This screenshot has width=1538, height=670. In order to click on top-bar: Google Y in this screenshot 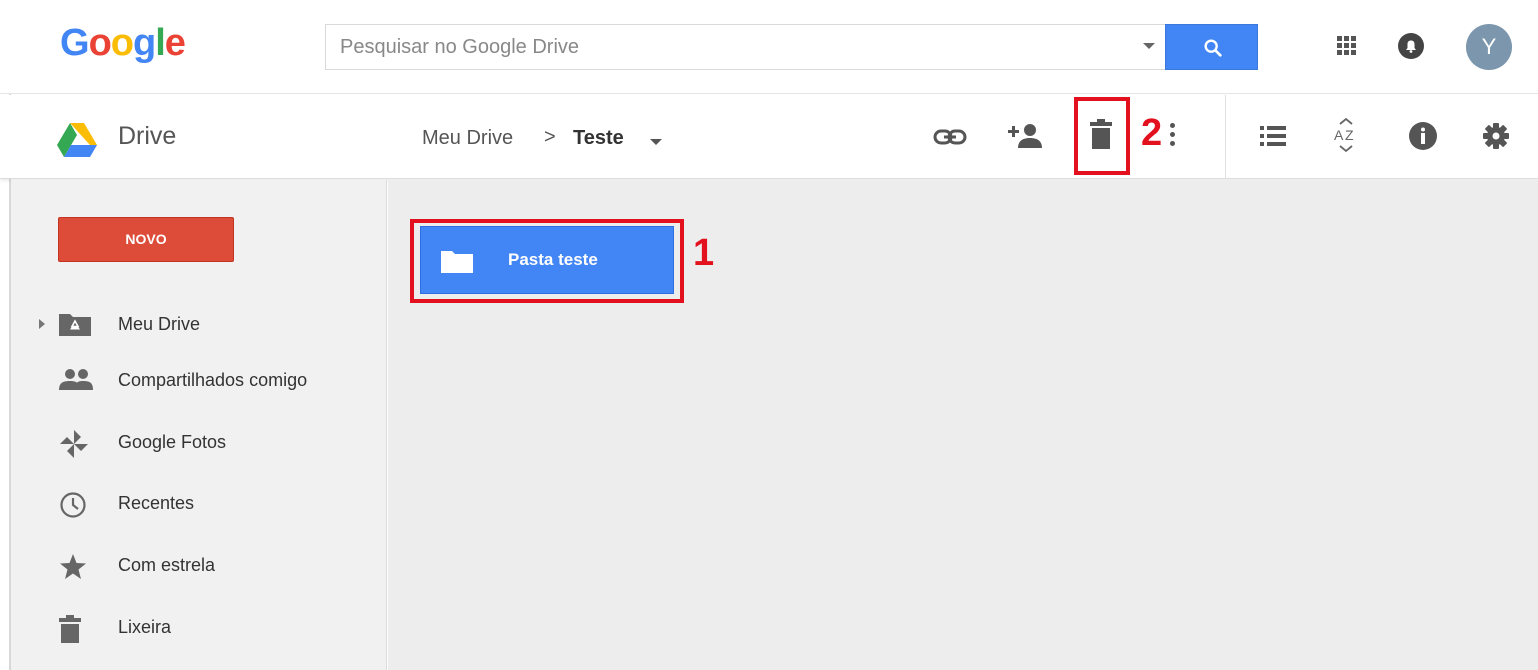, I will do `click(769, 47)`.